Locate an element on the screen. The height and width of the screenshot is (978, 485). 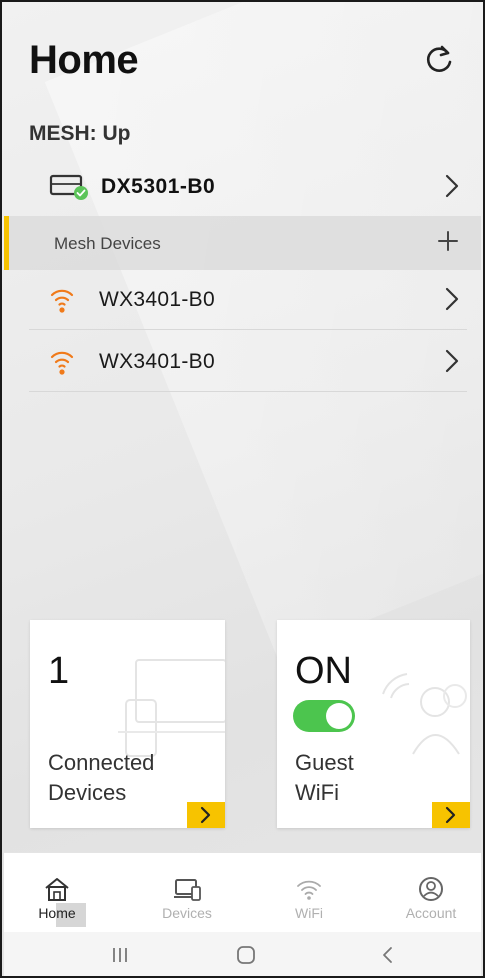
back-icon is located at coordinates (388, 955).